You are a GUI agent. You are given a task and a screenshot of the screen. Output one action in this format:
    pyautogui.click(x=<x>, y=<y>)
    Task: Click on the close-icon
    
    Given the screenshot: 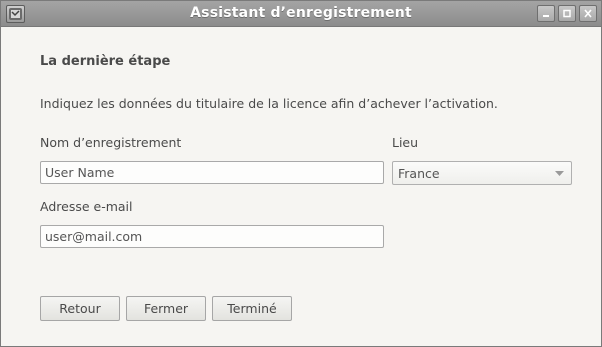 What is the action you would take?
    pyautogui.click(x=588, y=13)
    